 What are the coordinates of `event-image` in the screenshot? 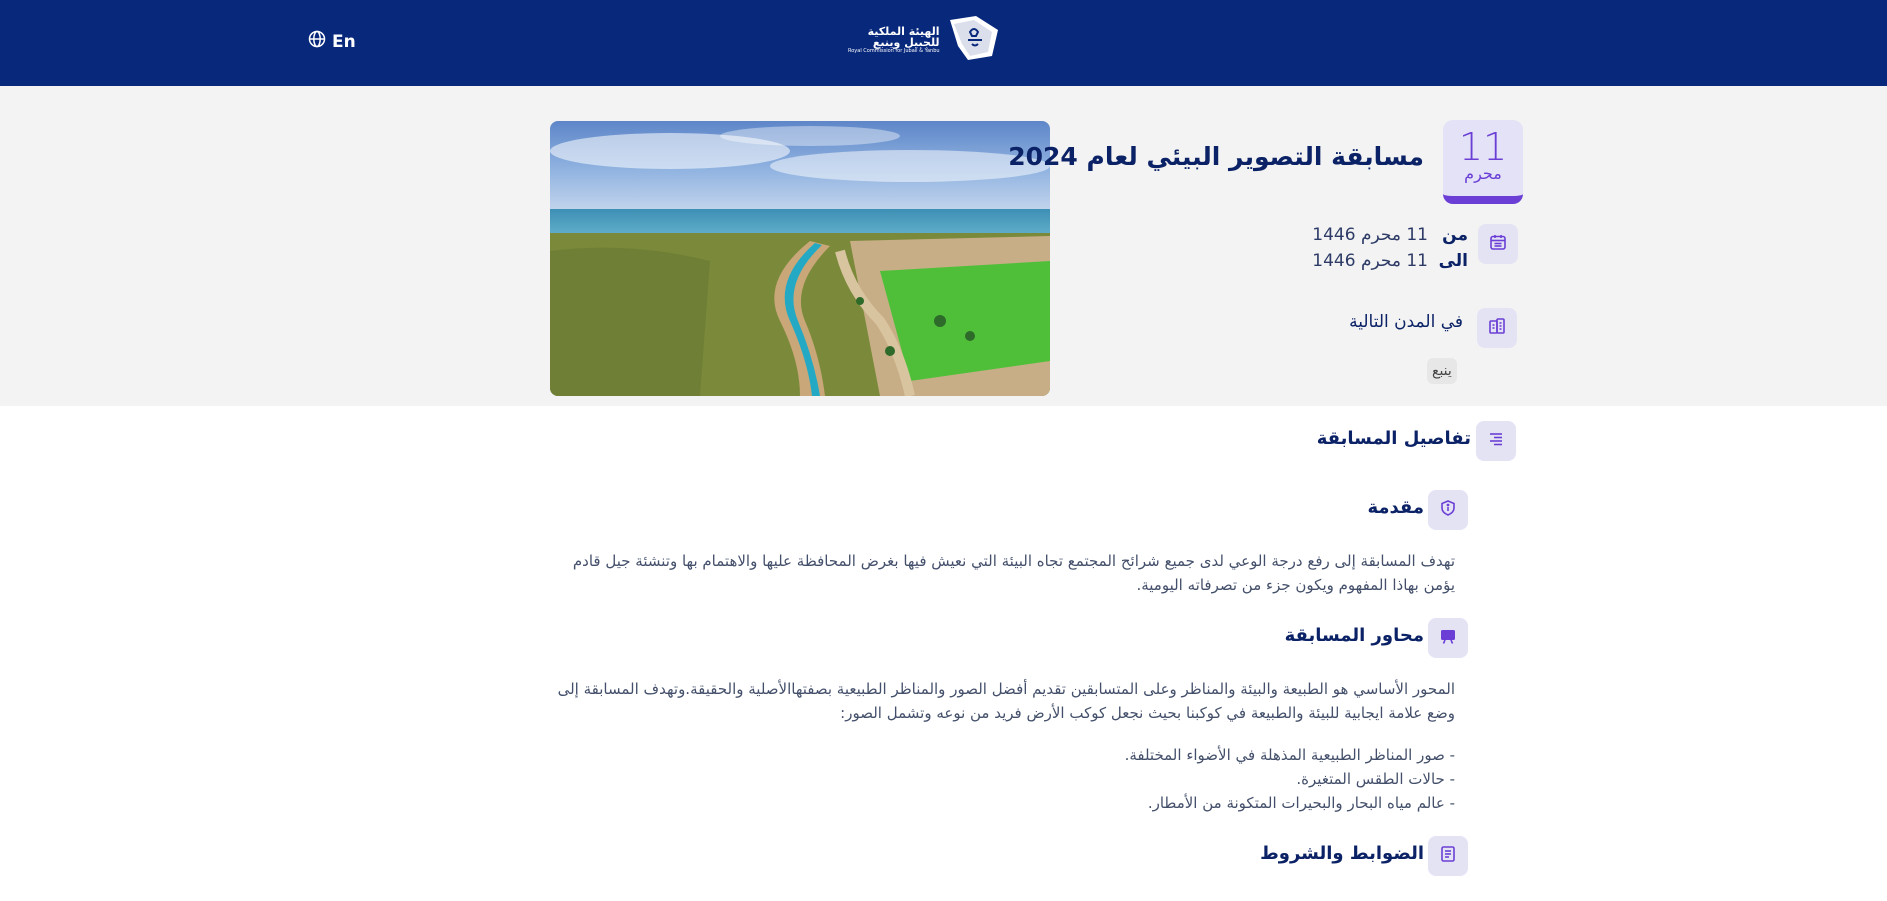 It's located at (800, 258).